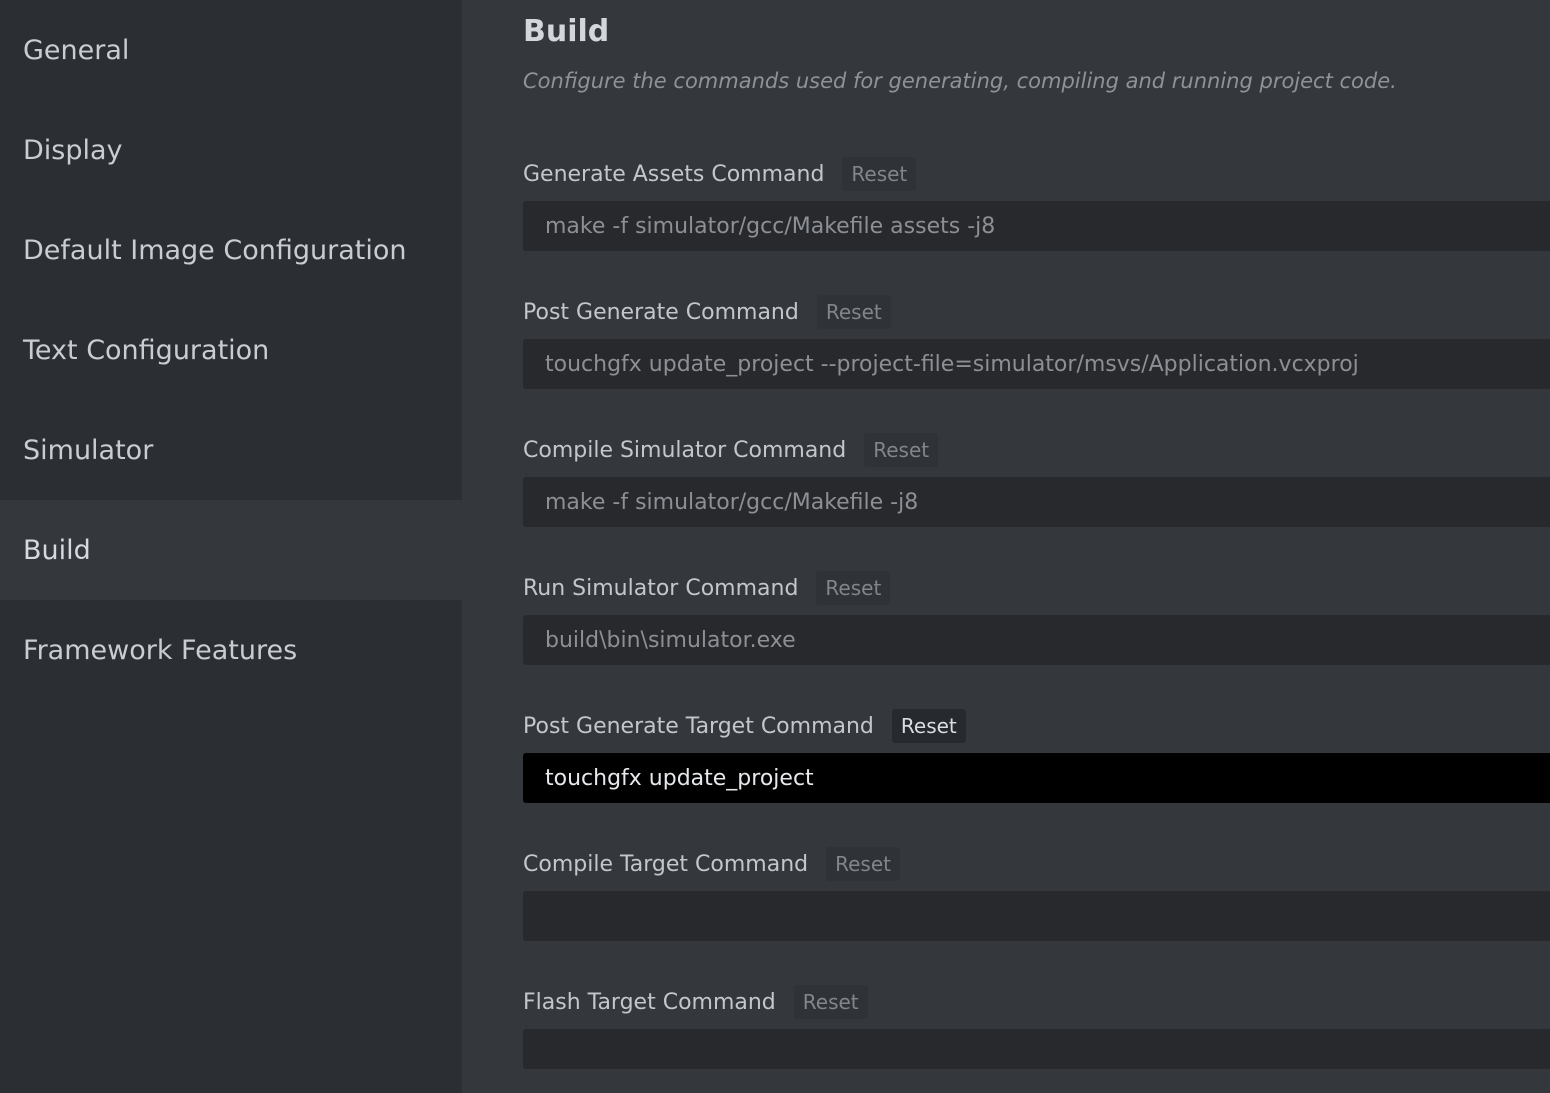 Image resolution: width=1550 pixels, height=1093 pixels. Describe the element at coordinates (853, 312) in the screenshot. I see `post-generate-command-reset-button: Reset` at that location.